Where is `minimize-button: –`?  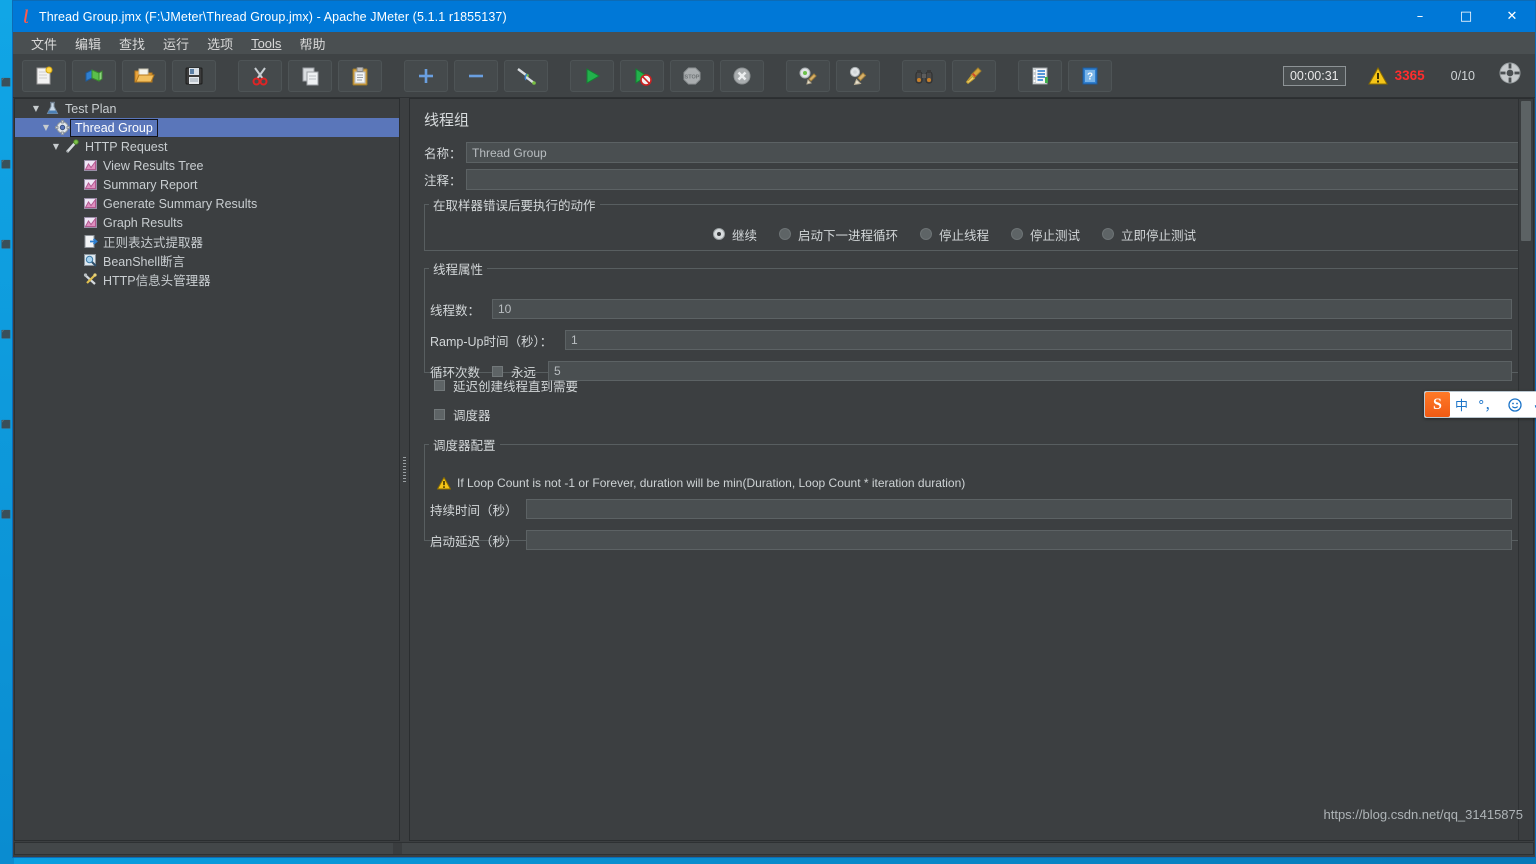
minimize-button: – is located at coordinates (1420, 16).